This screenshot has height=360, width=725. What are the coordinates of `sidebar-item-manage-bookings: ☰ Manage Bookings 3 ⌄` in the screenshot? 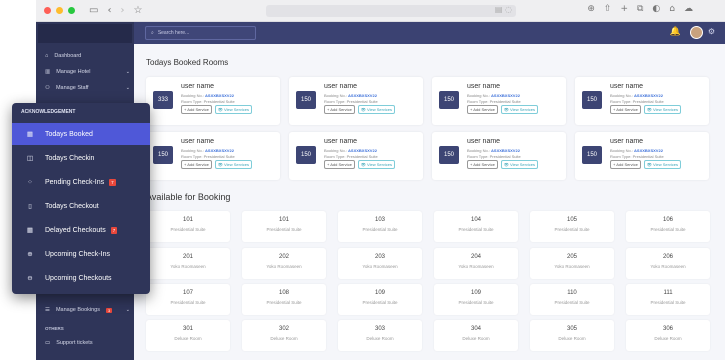 It's located at (87, 310).